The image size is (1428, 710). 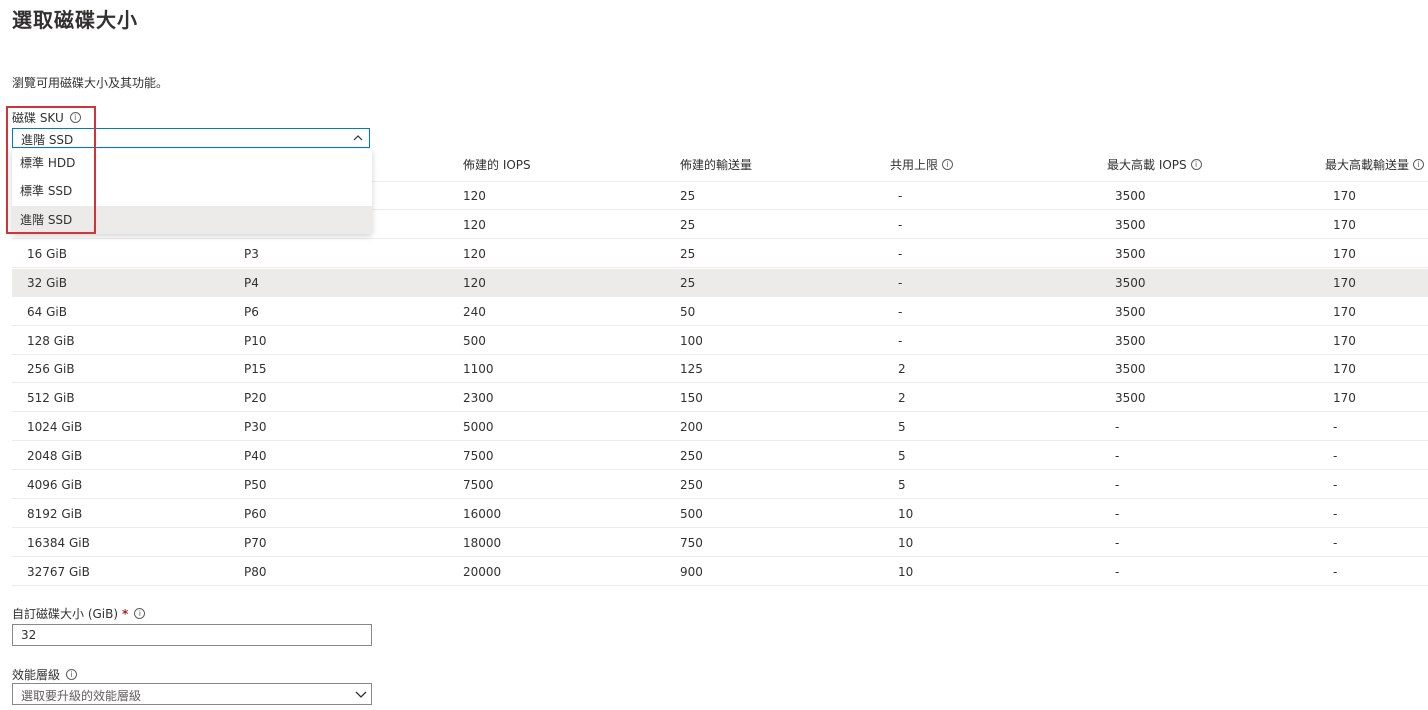 I want to click on cell-size: 1024 GiB, so click(x=55, y=427).